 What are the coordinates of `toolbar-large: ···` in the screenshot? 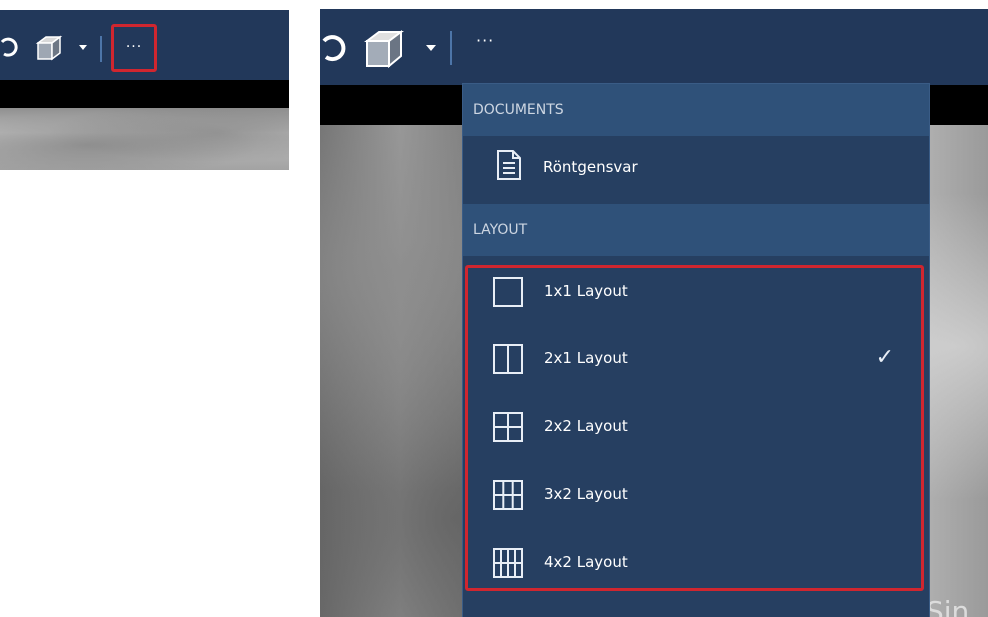 It's located at (654, 47).